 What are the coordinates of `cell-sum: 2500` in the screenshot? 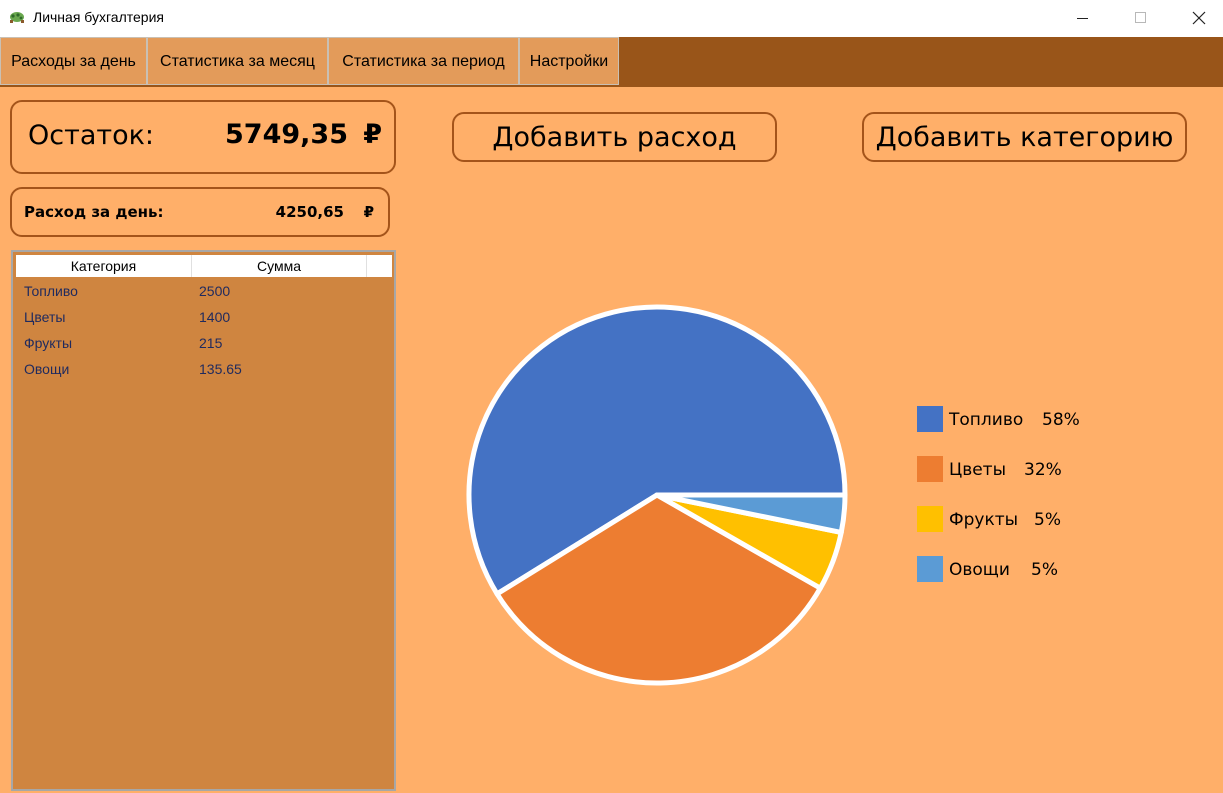 It's located at (215, 291).